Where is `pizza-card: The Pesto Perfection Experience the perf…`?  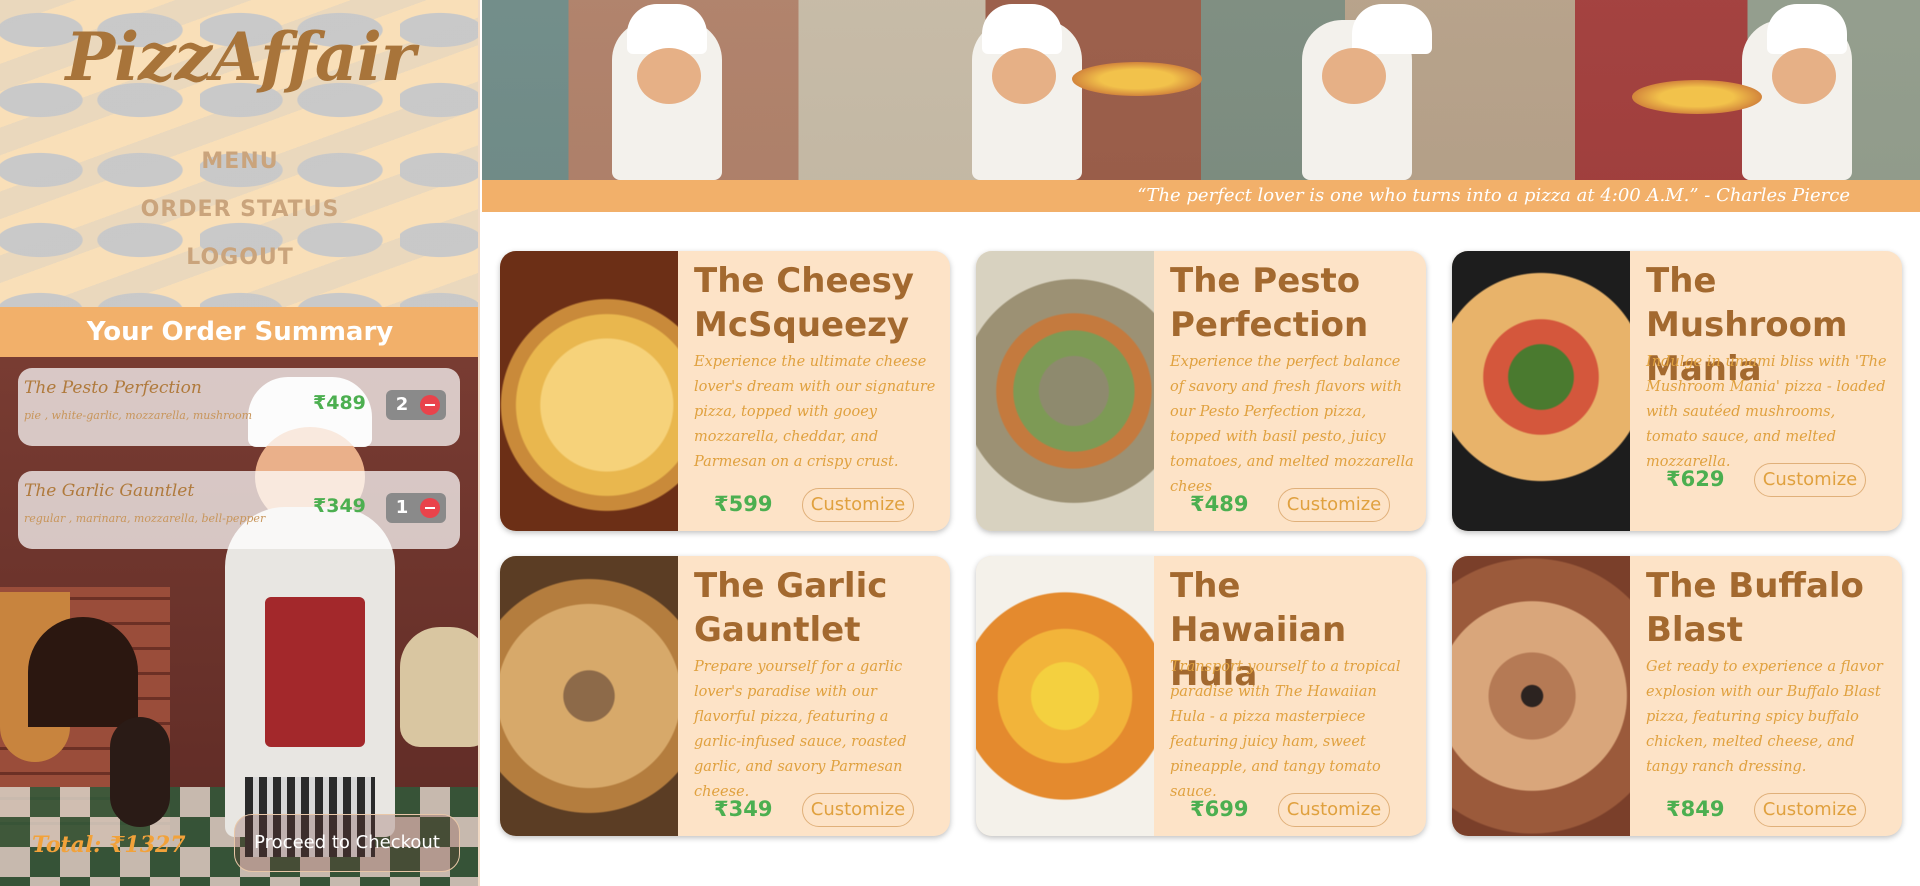 pizza-card: The Pesto Perfection Experience the perf… is located at coordinates (1201, 391).